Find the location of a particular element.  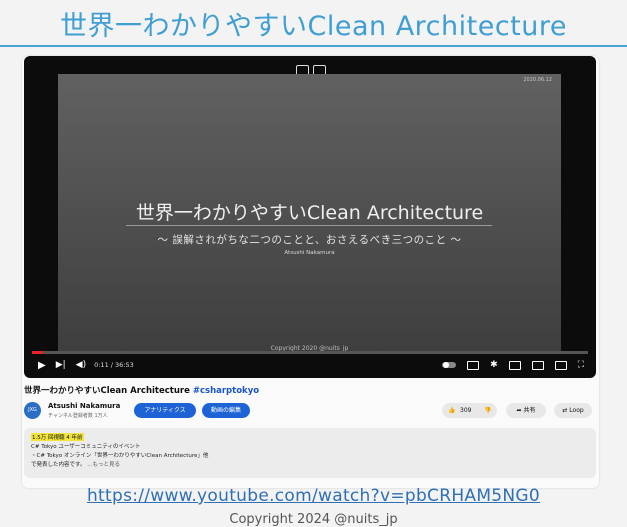

loop-label: Loop is located at coordinates (576, 410).